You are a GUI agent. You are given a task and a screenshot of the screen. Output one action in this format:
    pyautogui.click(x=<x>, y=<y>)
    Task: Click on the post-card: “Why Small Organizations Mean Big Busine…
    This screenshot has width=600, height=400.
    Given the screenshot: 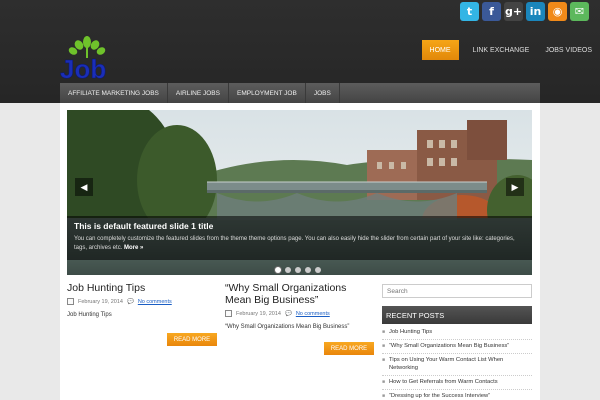 What is the action you would take?
    pyautogui.click(x=300, y=306)
    